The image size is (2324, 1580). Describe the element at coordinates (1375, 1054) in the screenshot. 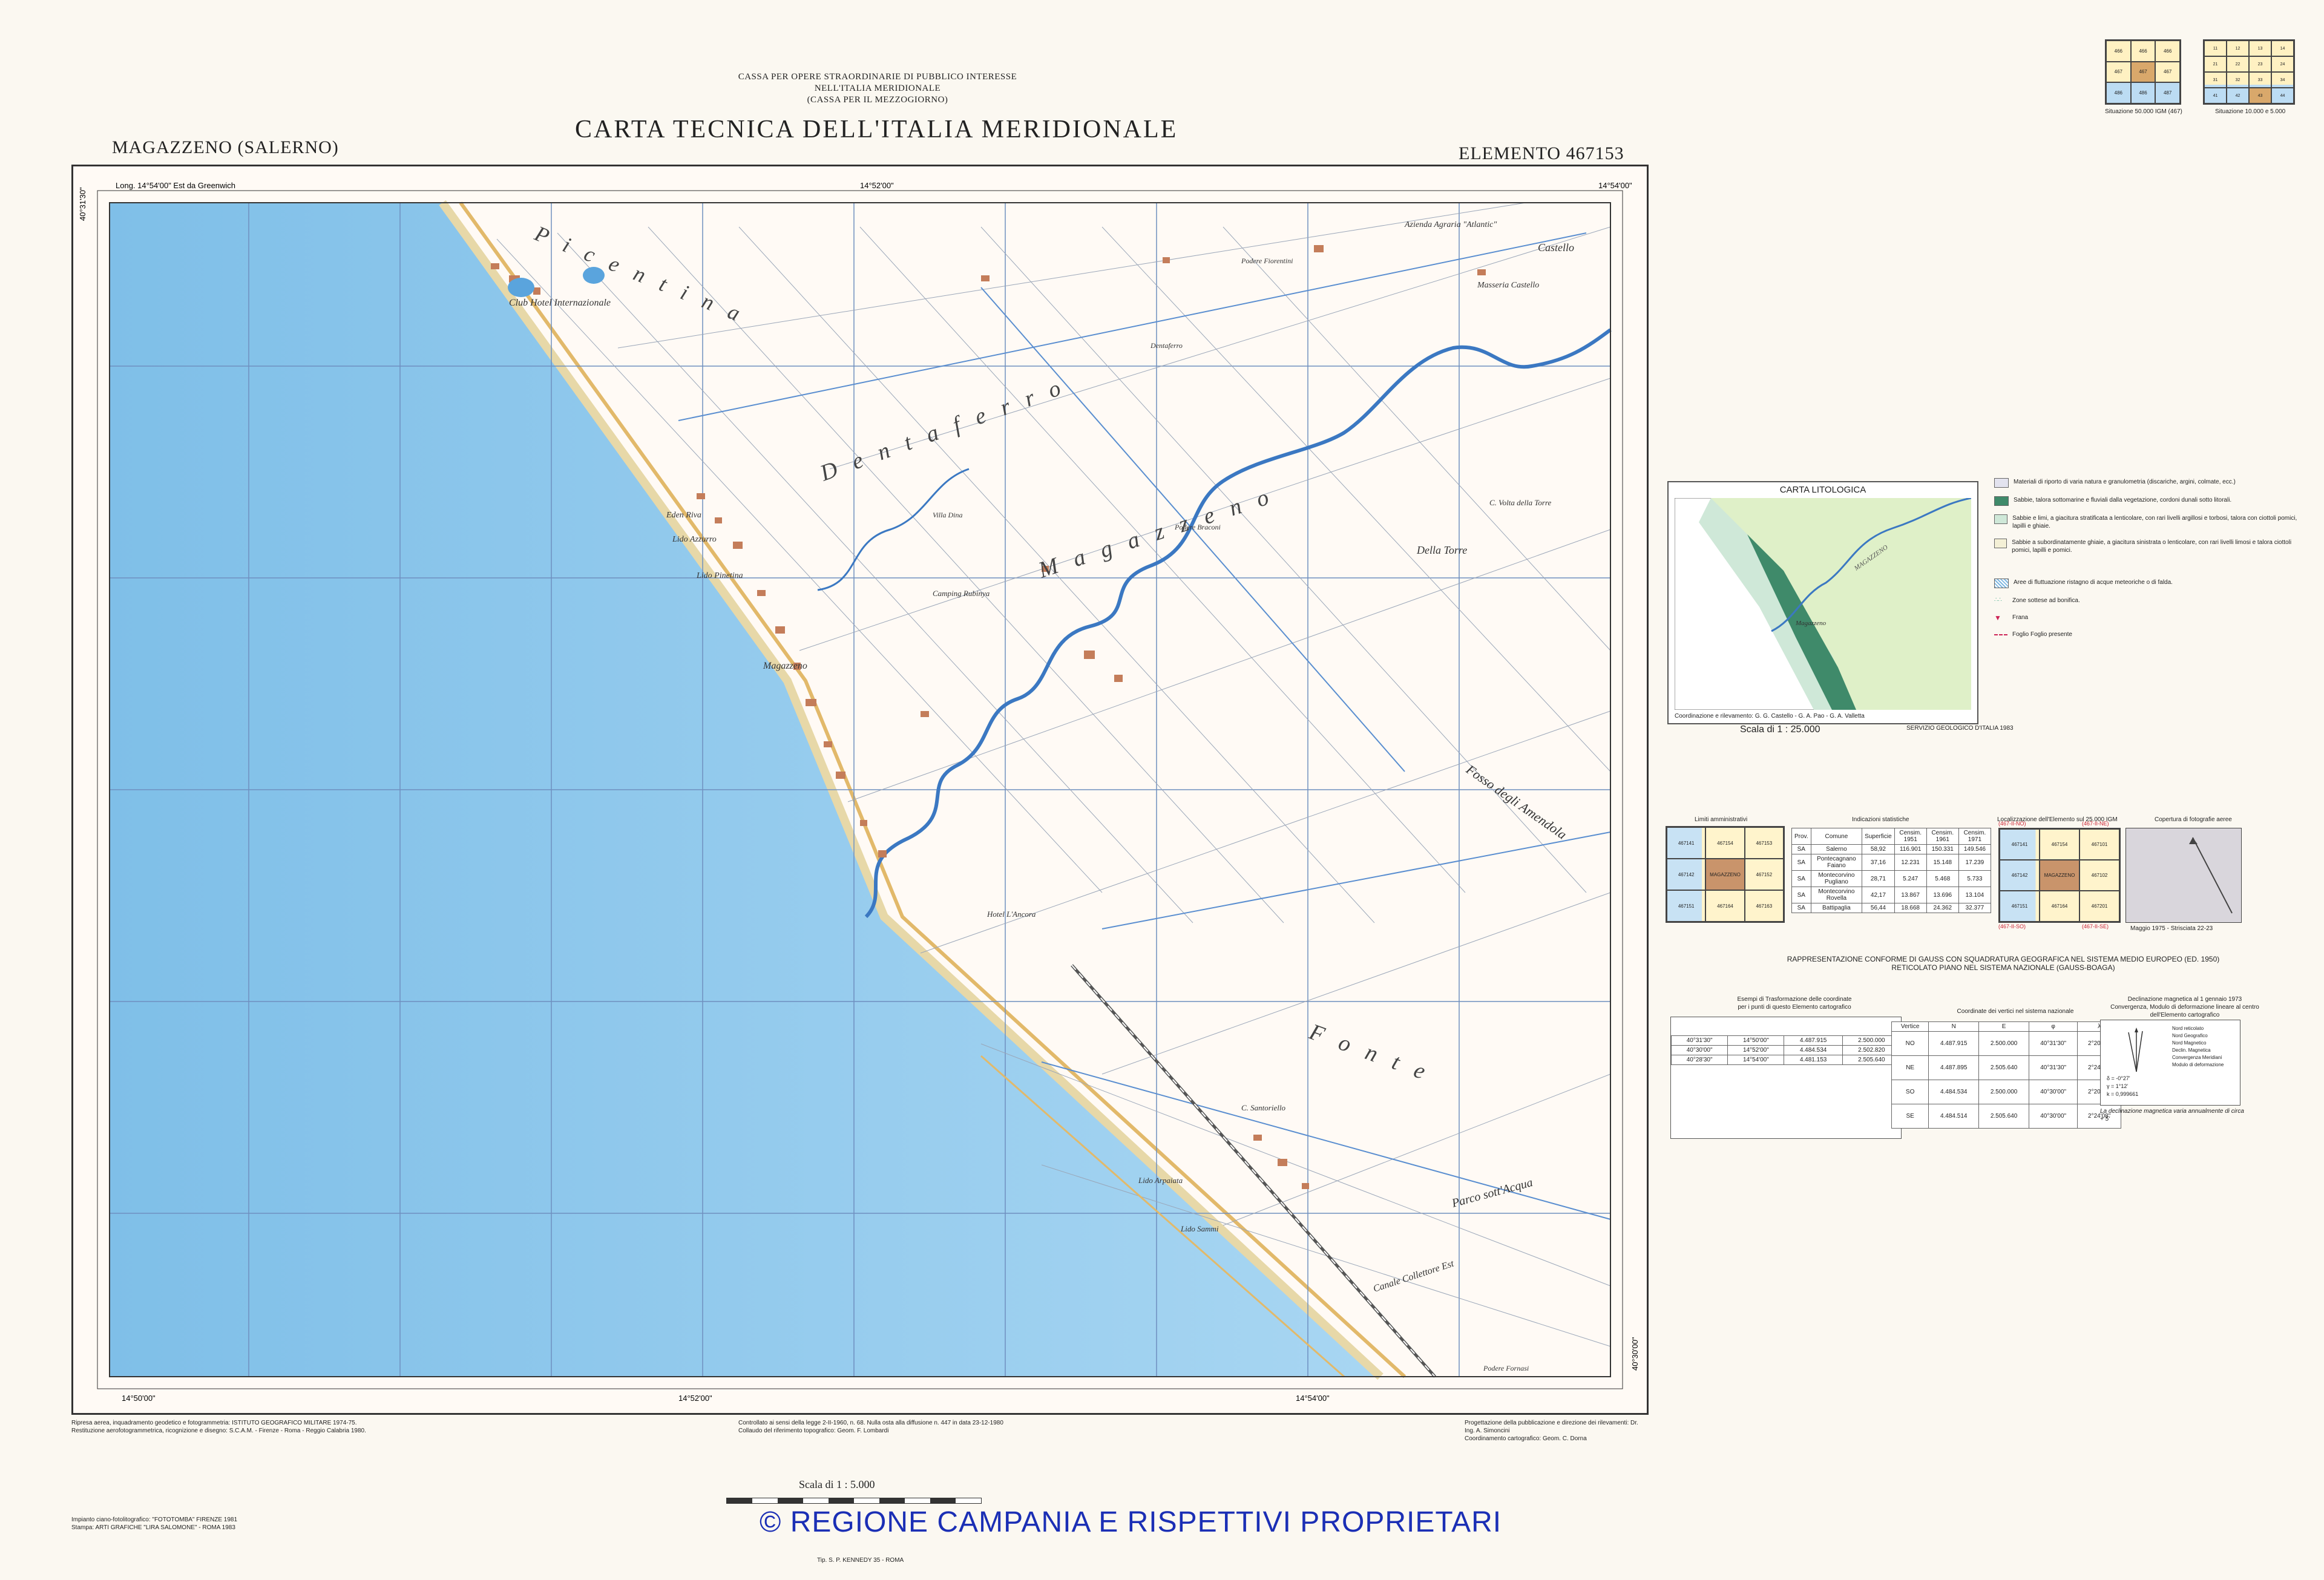

I see `label-fonte: Fonte` at that location.